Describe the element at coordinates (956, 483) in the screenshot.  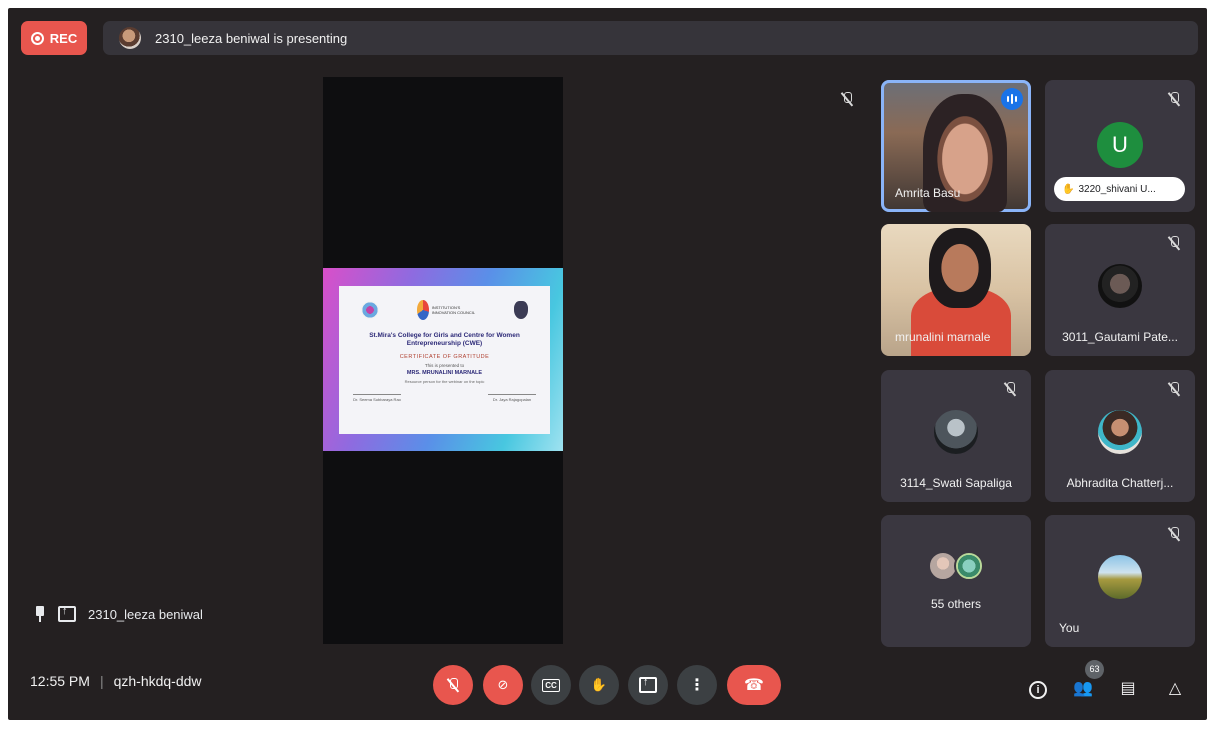
I see `participant-name: 3114_Swati Sapaliga` at that location.